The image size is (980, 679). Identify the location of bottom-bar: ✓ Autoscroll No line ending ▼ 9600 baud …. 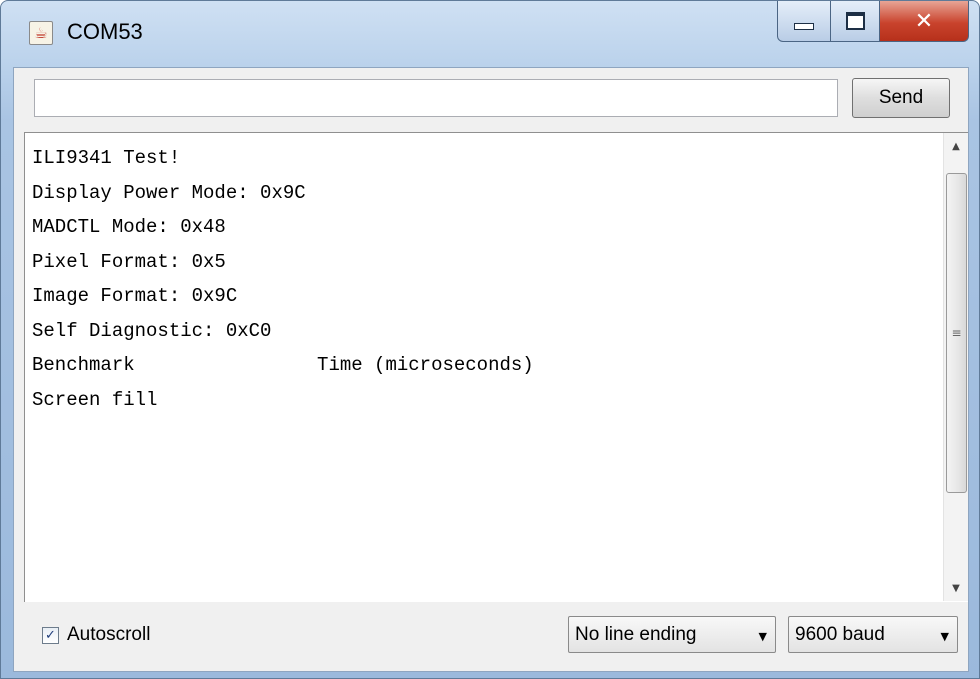
(491, 636).